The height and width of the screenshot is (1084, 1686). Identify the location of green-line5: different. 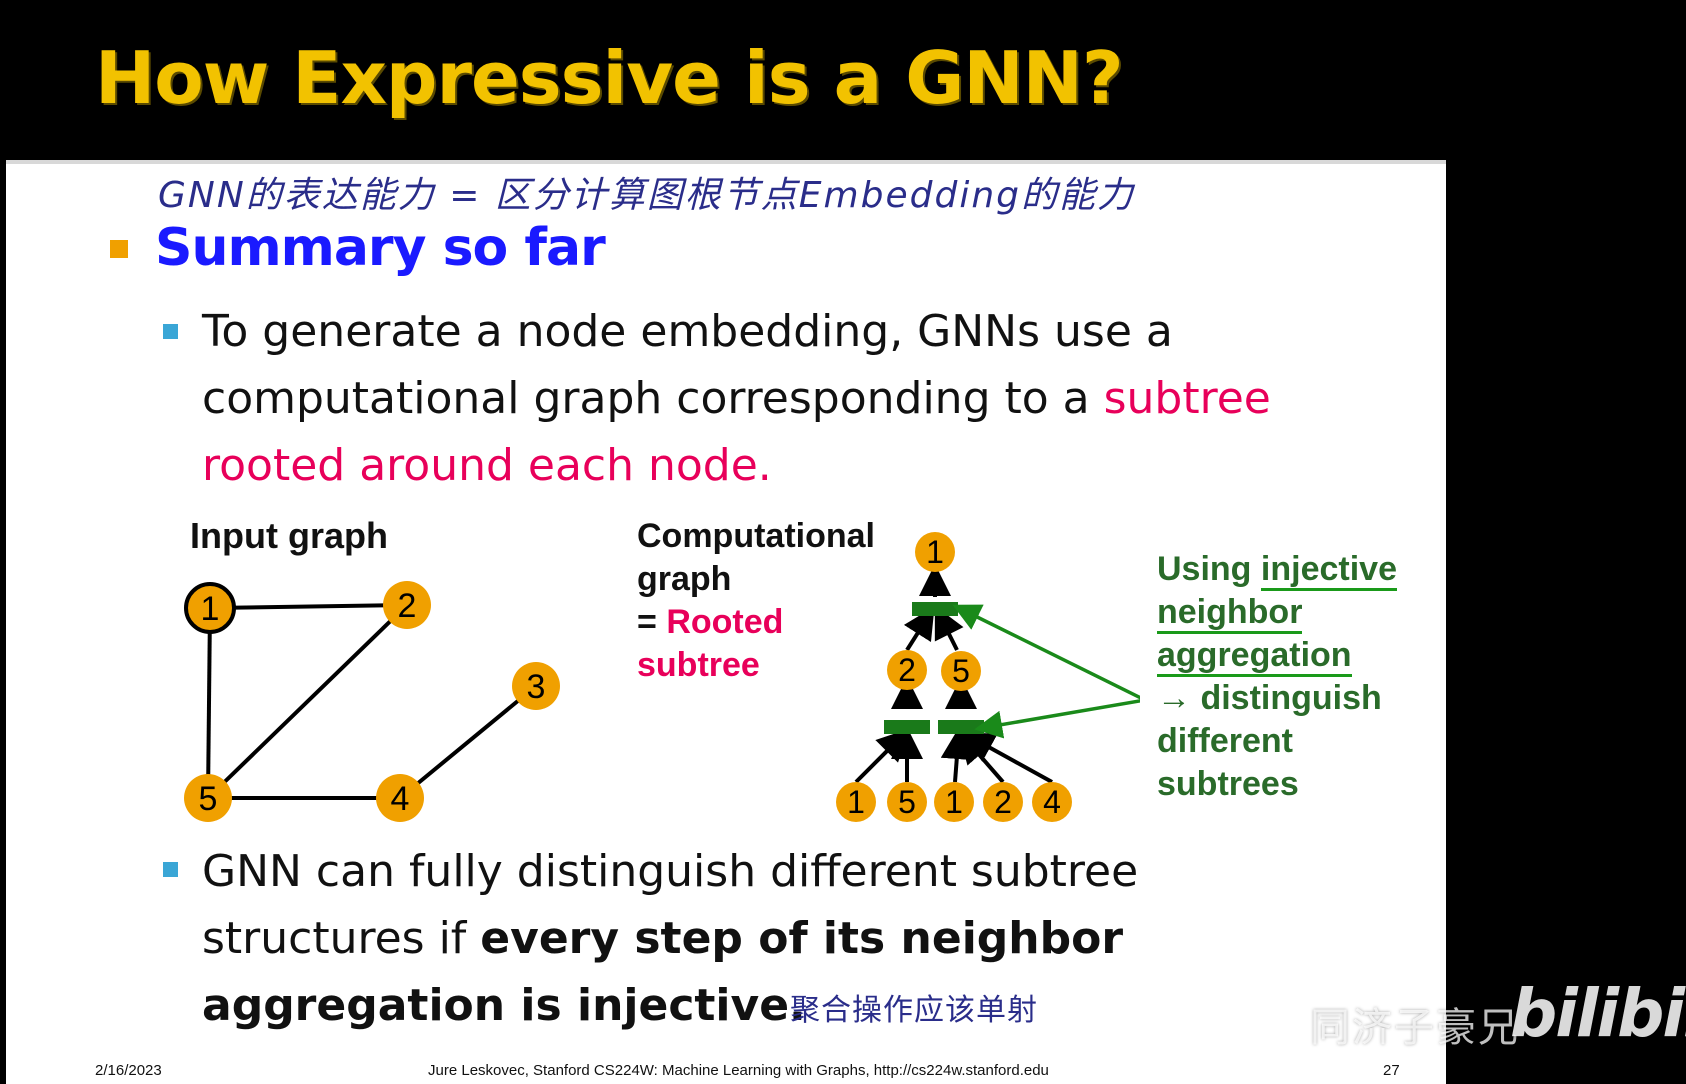
(1225, 741).